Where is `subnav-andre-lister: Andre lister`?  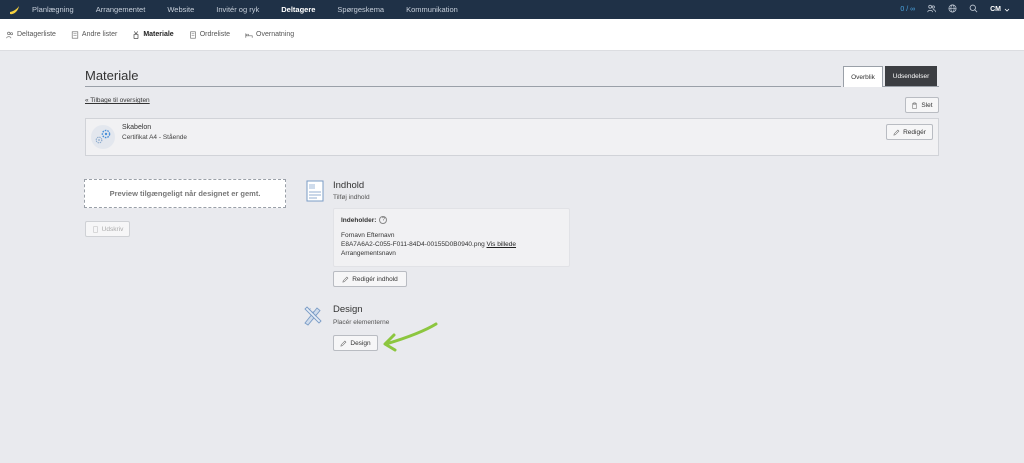 subnav-andre-lister: Andre lister is located at coordinates (94, 34).